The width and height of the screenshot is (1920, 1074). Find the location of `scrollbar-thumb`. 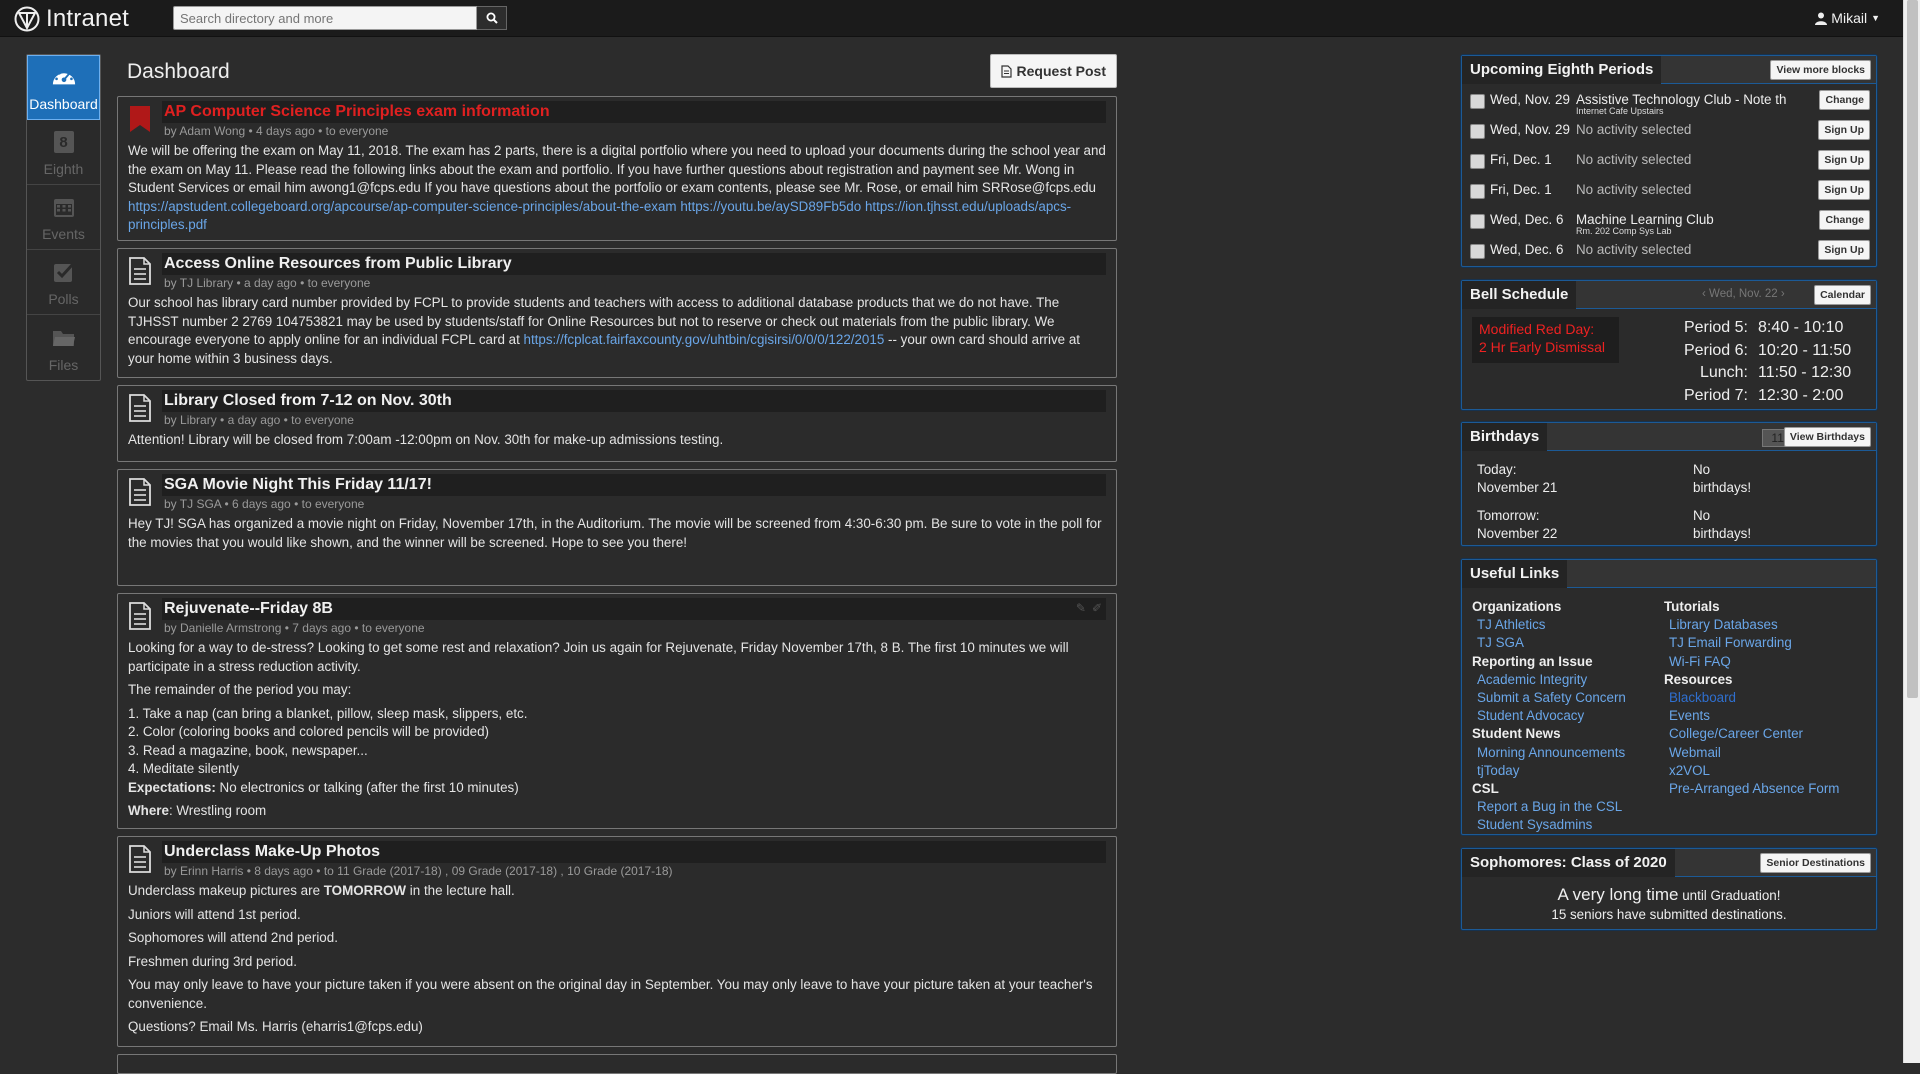

scrollbar-thumb is located at coordinates (1912, 349).